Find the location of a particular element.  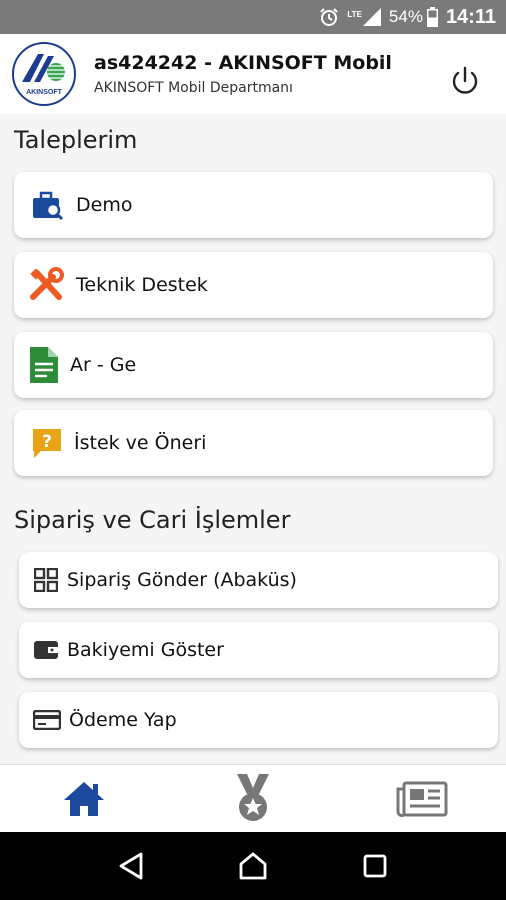

request-item-teknik-destek: Teknik Destek is located at coordinates (253, 285).